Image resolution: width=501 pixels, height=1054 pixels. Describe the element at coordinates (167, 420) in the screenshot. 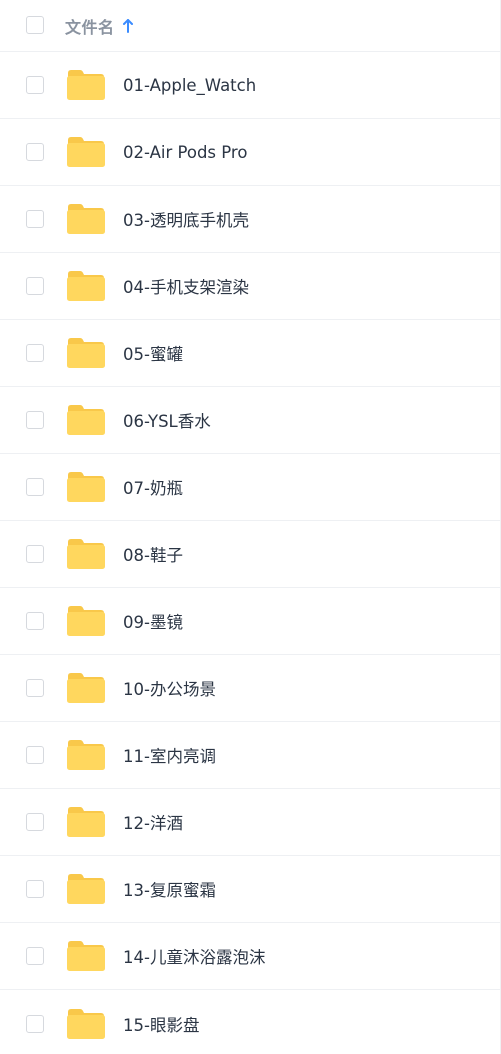

I see `file-name: 06-YSL香水` at that location.